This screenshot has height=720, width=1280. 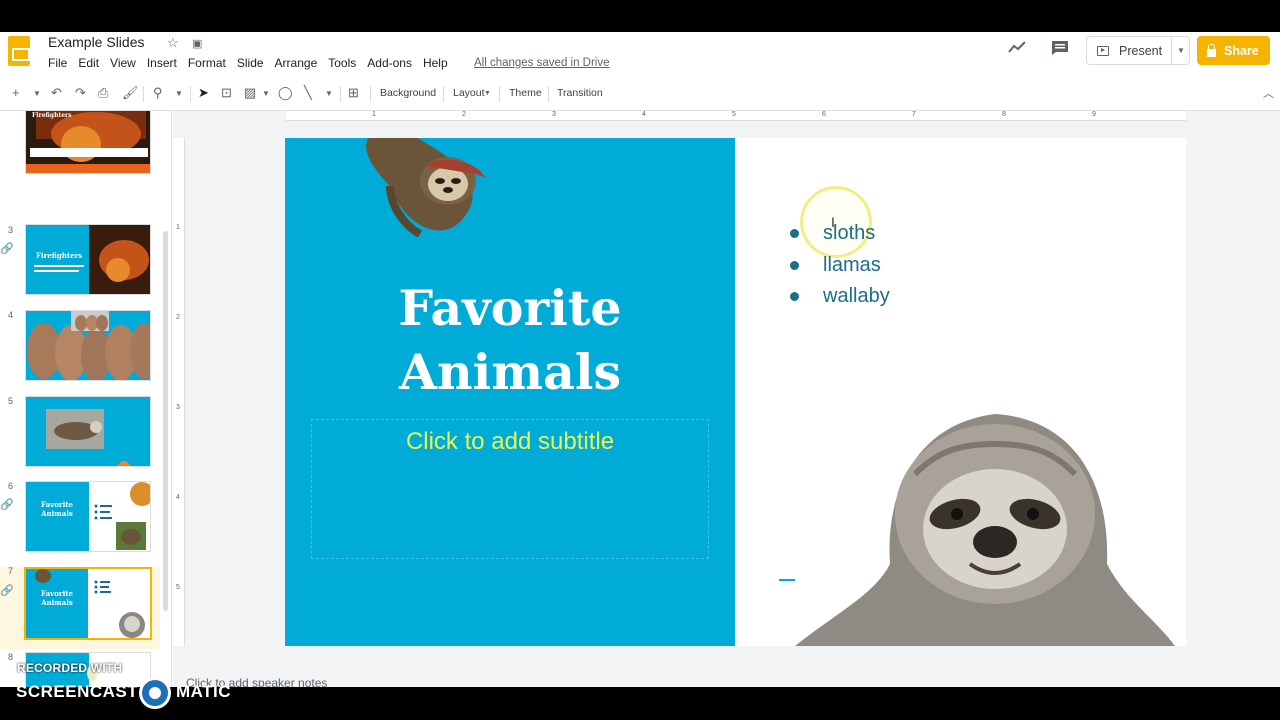 I want to click on comment-add-icon: ⊞, so click(x=353, y=93).